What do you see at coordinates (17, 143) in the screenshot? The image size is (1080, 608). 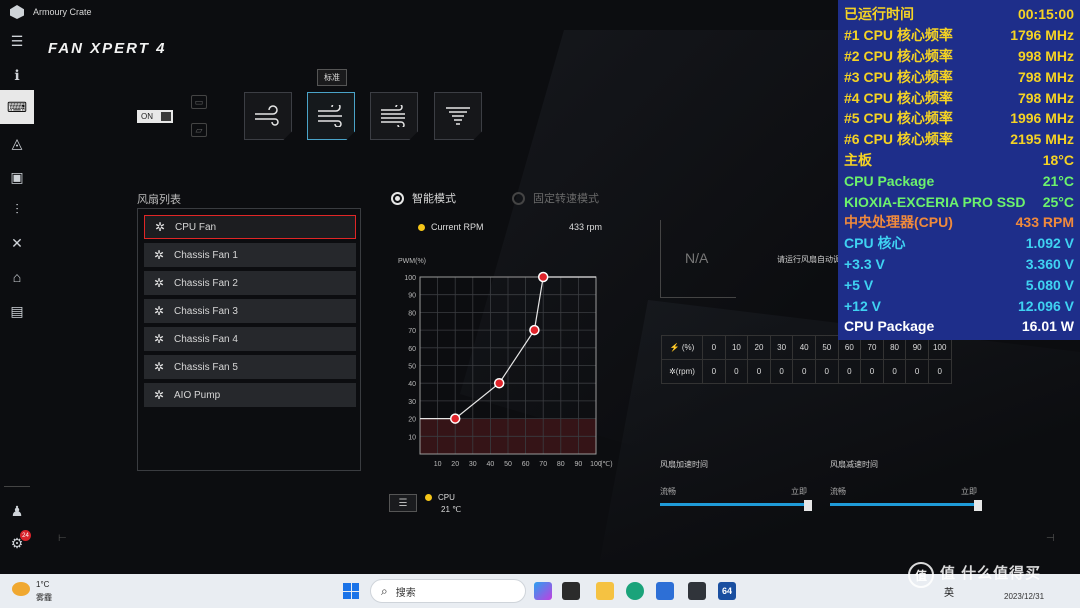 I see `aura-icon: ◬` at bounding box center [17, 143].